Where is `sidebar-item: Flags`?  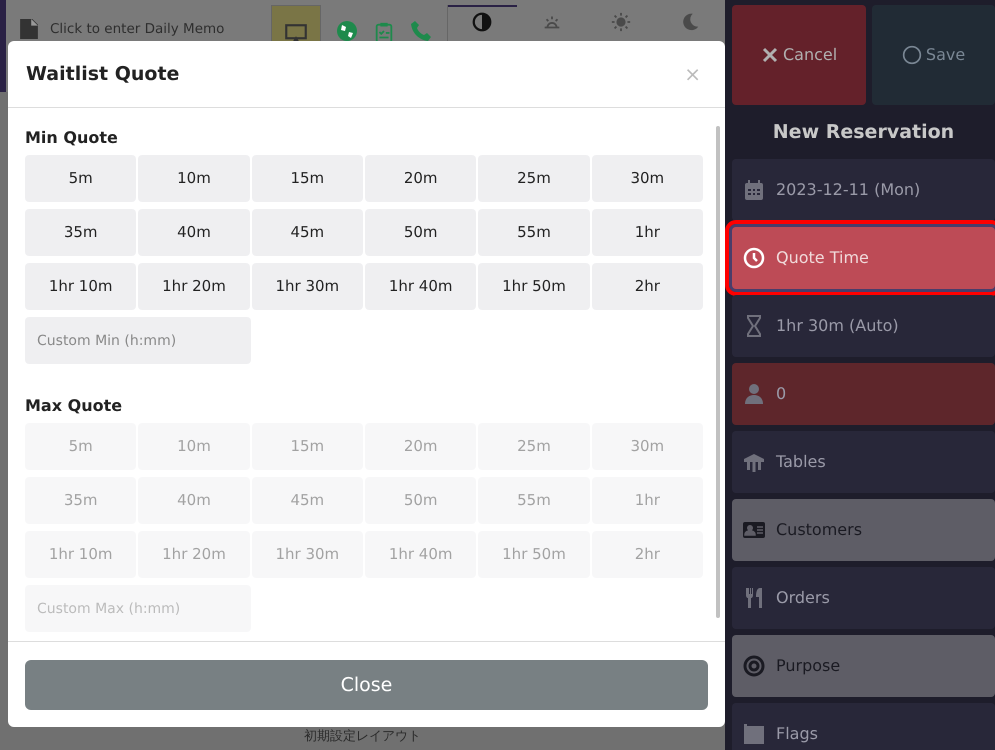
sidebar-item: Flags is located at coordinates (863, 726).